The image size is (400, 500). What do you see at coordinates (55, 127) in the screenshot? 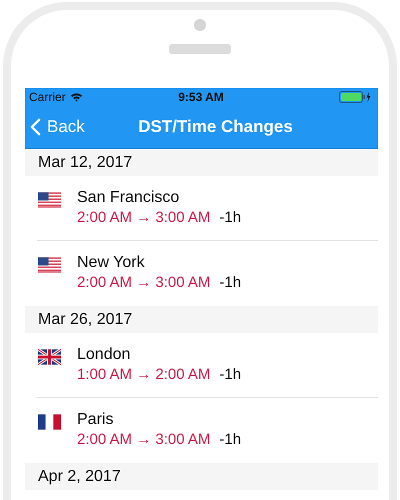
I see `back-button: Back` at bounding box center [55, 127].